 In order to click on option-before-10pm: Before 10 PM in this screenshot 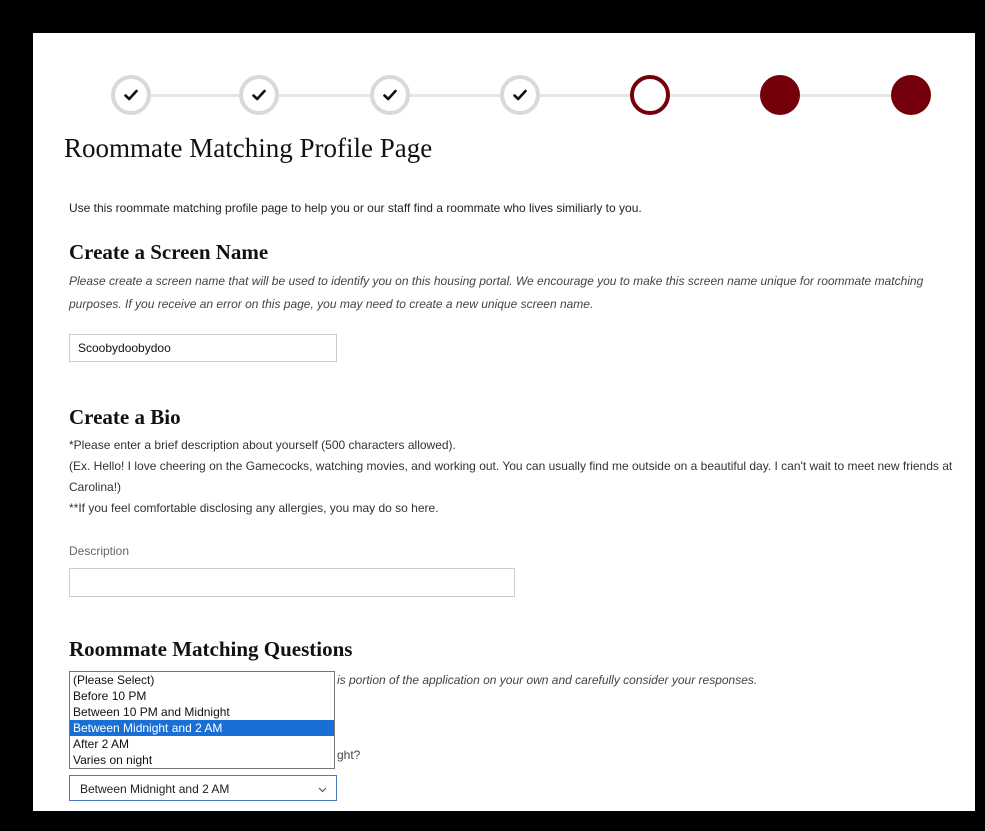, I will do `click(202, 696)`.